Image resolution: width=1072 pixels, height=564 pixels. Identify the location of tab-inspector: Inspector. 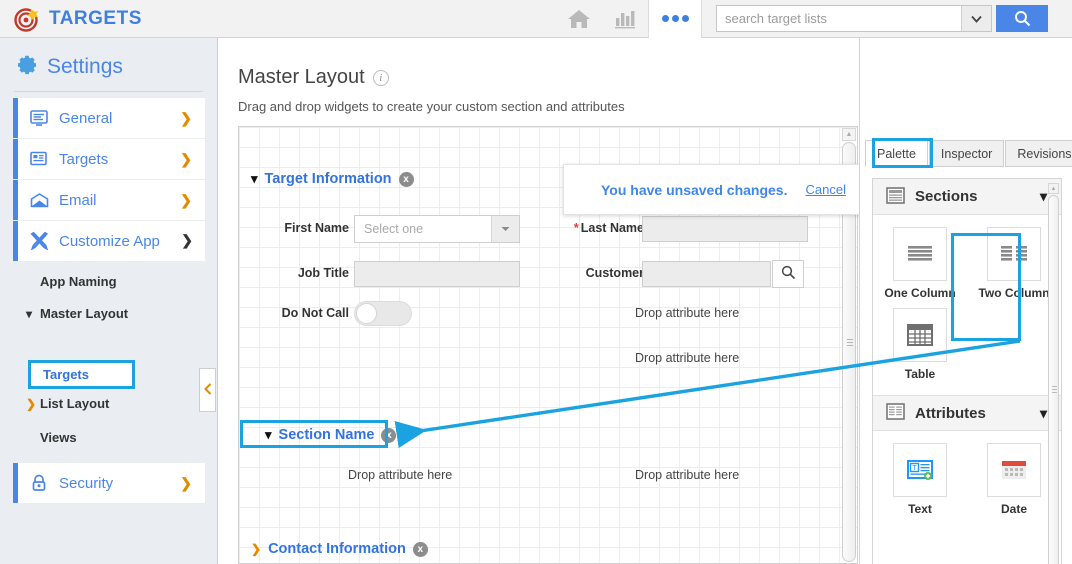
(966, 153).